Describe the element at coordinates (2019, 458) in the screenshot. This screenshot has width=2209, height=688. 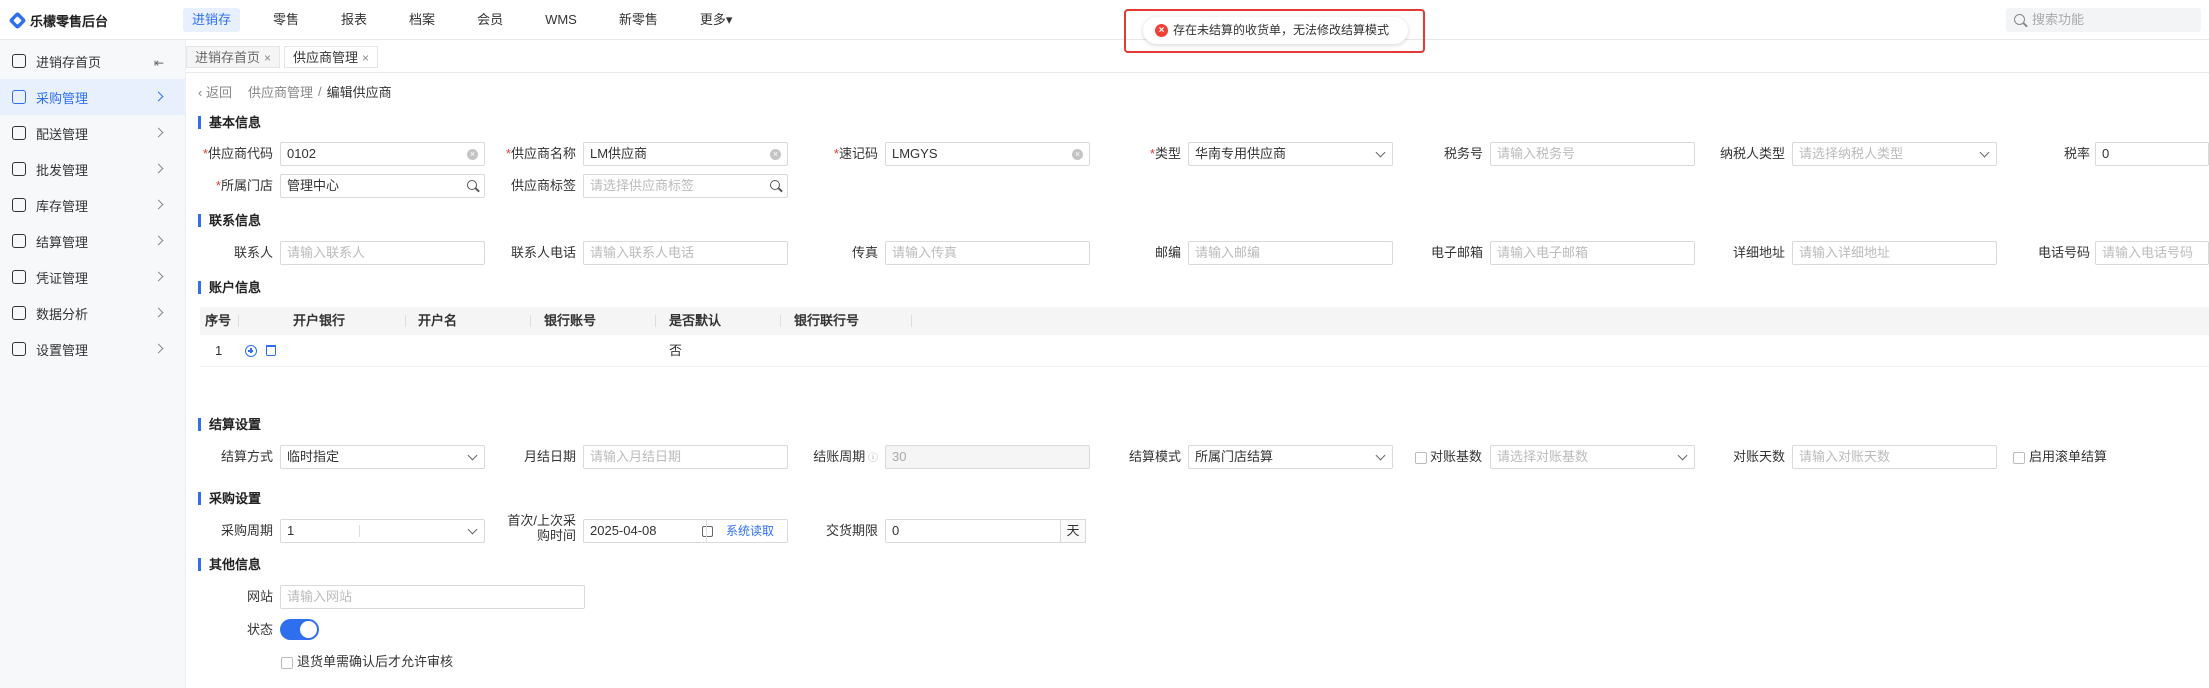
I see `rolling-settlement-checkbox` at that location.